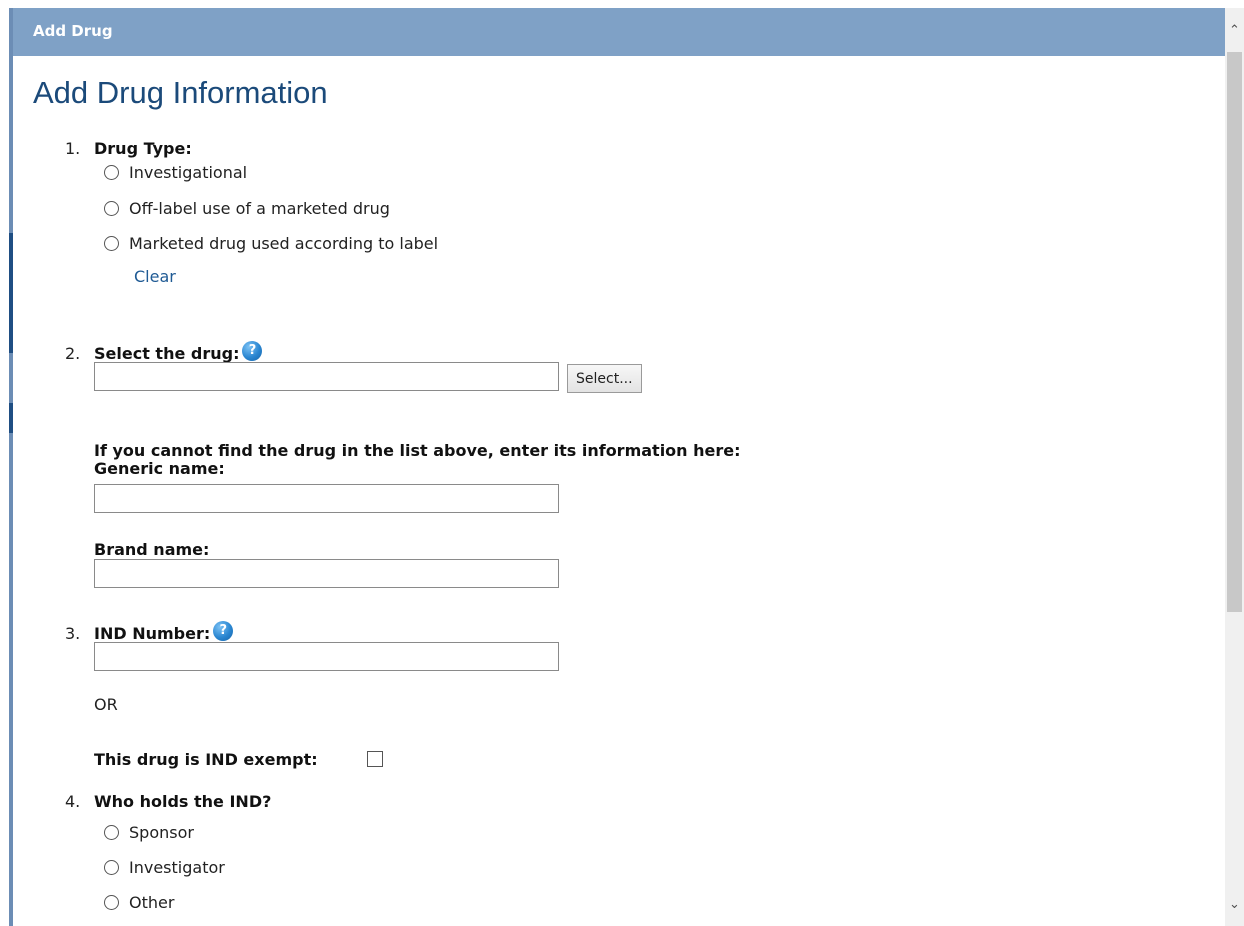  What do you see at coordinates (73, 148) in the screenshot?
I see `q1-number: 1.` at bounding box center [73, 148].